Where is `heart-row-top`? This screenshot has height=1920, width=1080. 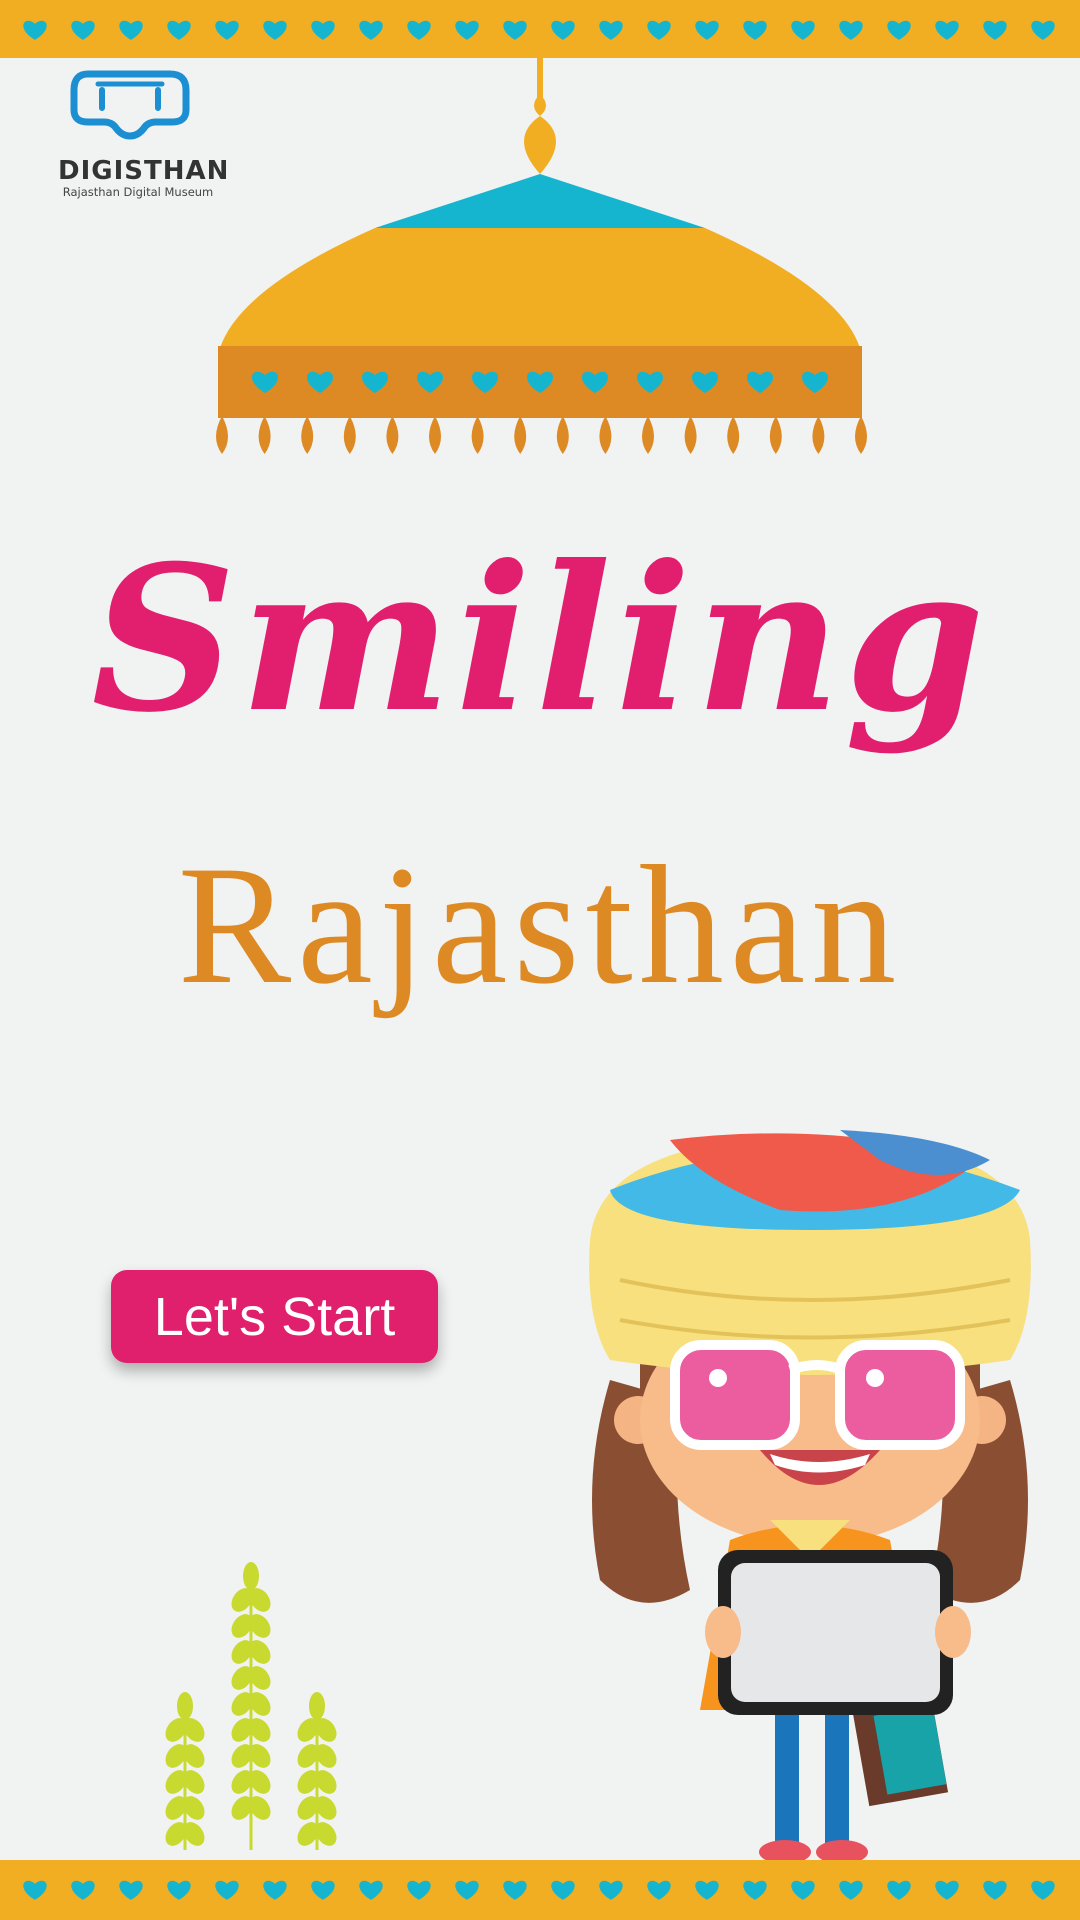 heart-row-top is located at coordinates (539, 30).